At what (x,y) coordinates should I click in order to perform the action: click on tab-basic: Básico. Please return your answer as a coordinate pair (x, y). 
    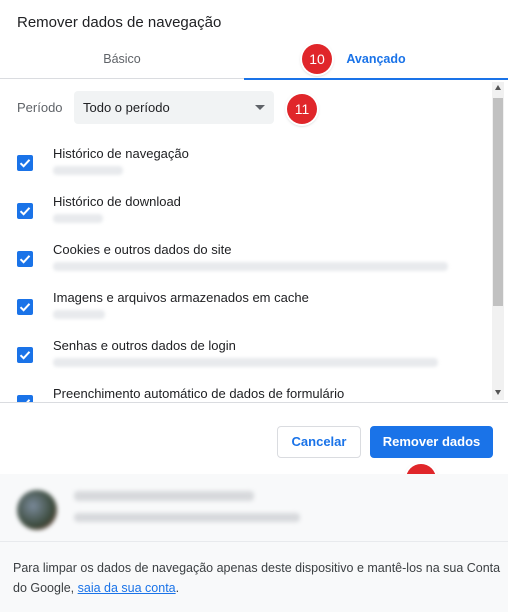
    Looking at the image, I should click on (122, 59).